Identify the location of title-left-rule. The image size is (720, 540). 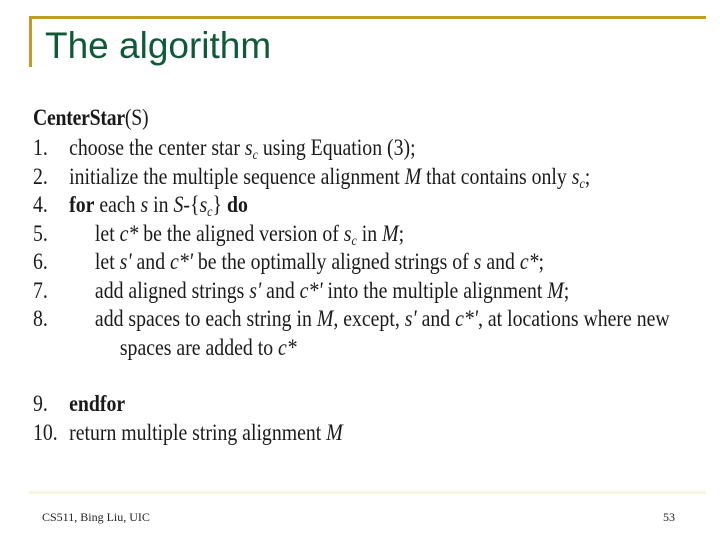
(30, 41).